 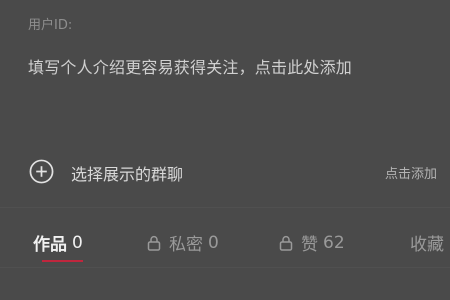 I want to click on tabs-bottom-divider, so click(x=225, y=267).